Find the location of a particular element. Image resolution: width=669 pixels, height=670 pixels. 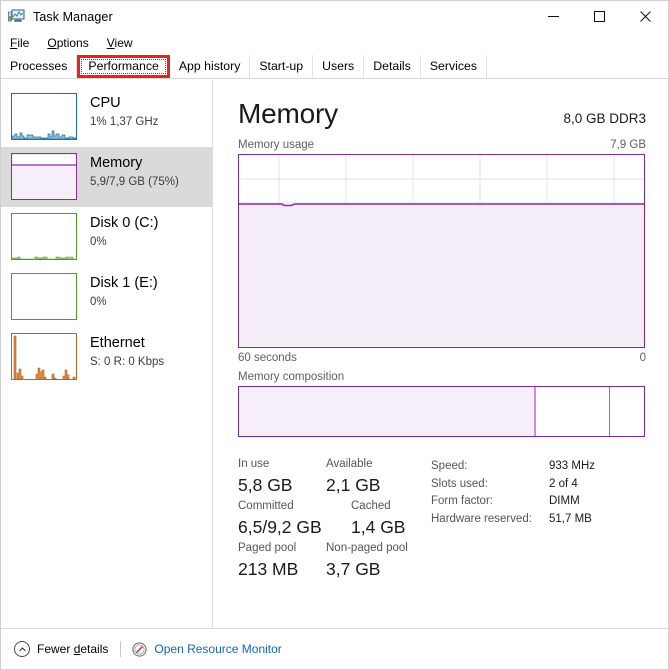

memory-total: 8,0 GB DDR3 is located at coordinates (604, 118).